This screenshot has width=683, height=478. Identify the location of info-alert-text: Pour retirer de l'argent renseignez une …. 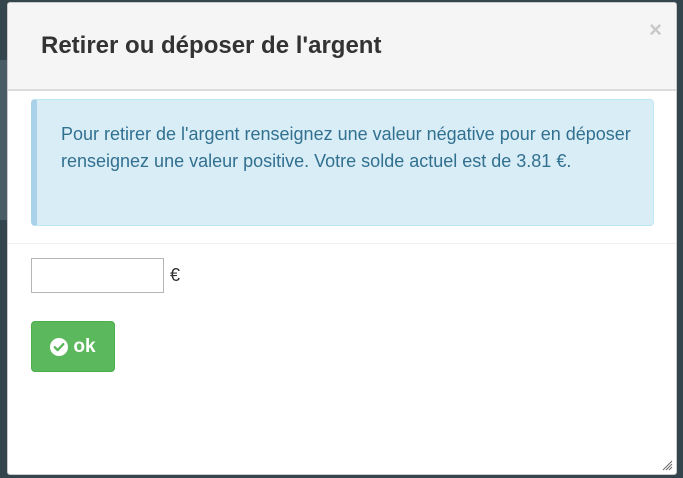
(346, 147).